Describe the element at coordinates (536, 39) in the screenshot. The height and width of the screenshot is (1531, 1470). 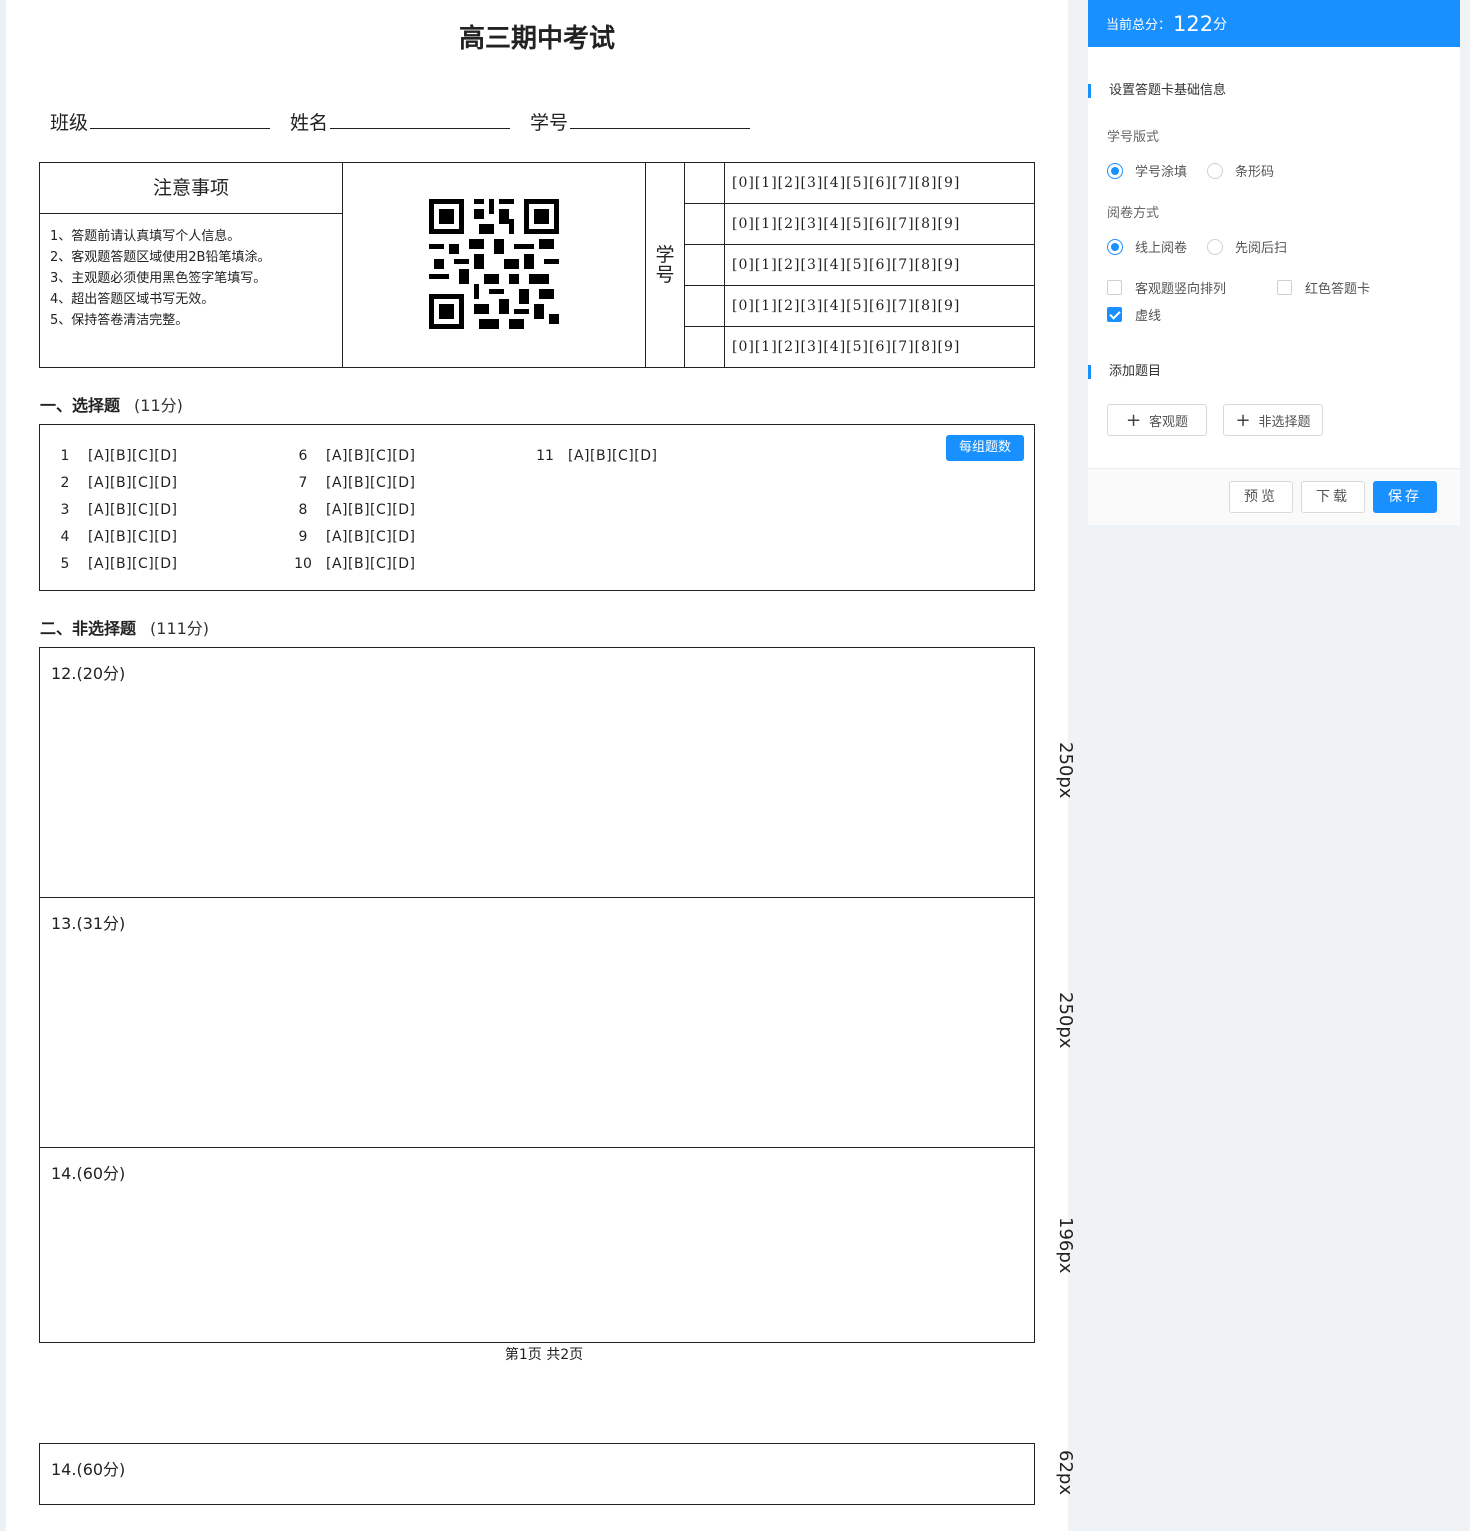
I see `exam-title: 高三期中考试` at that location.